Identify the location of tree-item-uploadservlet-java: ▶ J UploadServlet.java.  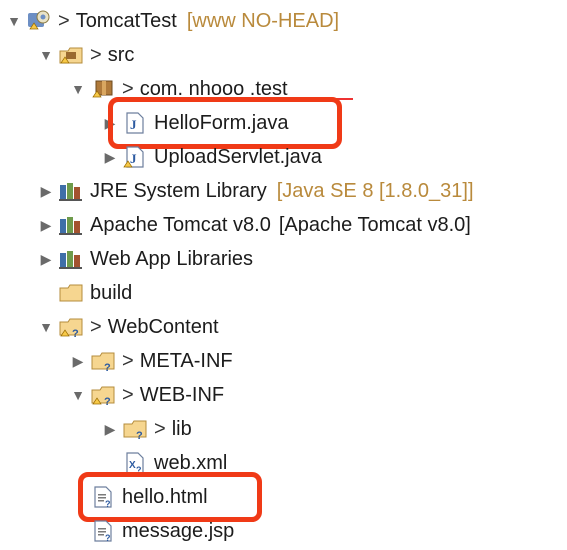
(212, 157).